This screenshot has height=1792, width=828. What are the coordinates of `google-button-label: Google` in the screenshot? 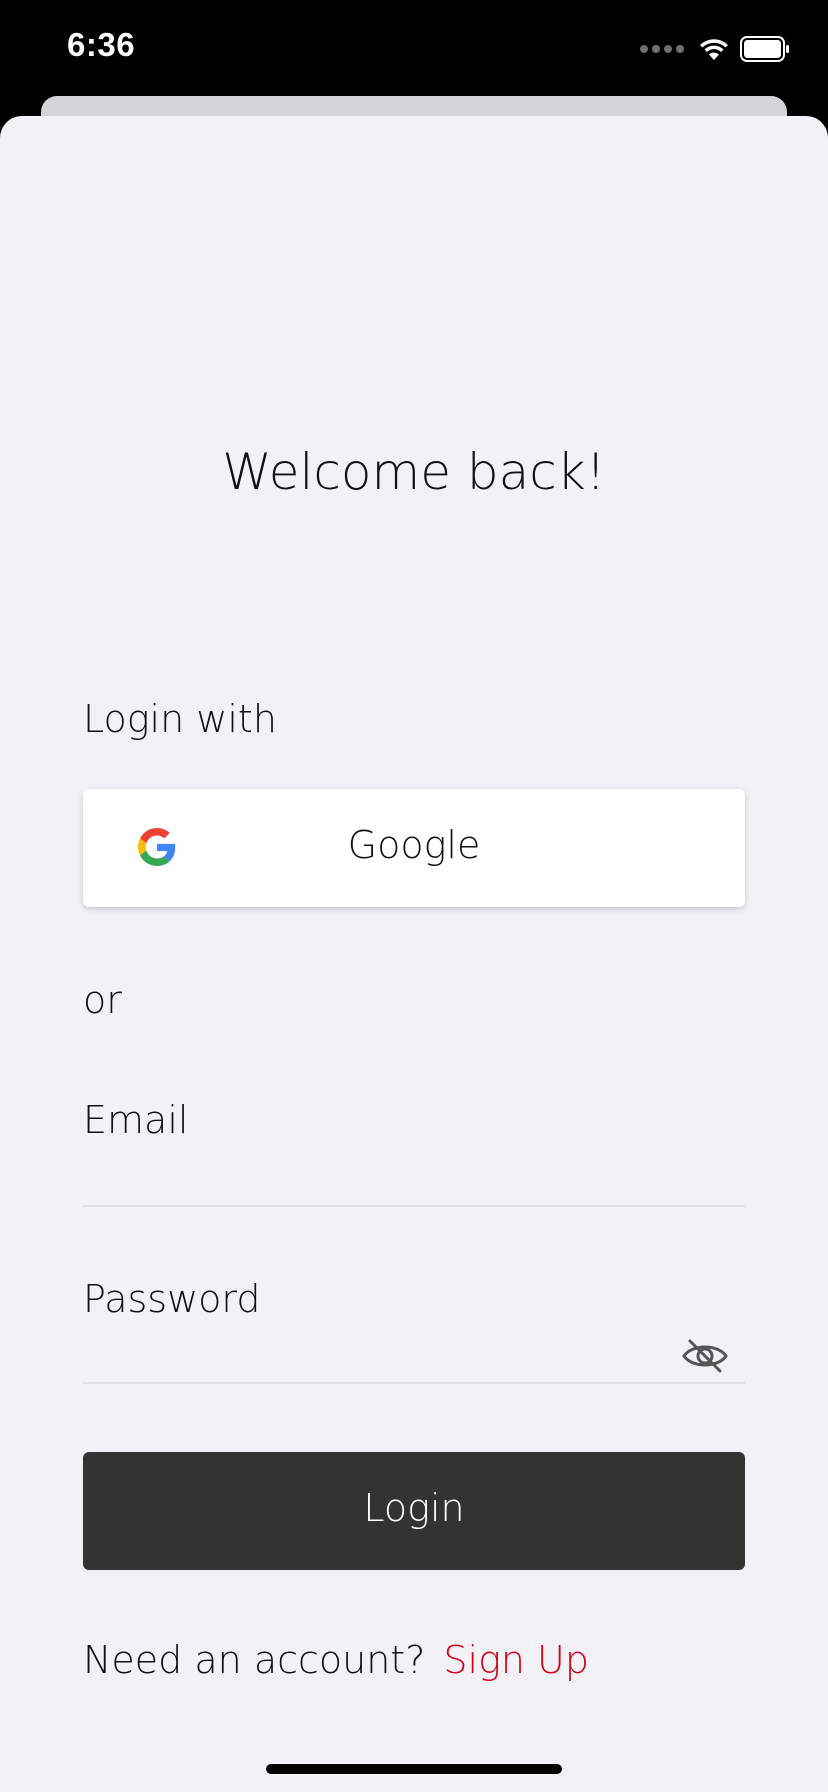 It's located at (414, 845).